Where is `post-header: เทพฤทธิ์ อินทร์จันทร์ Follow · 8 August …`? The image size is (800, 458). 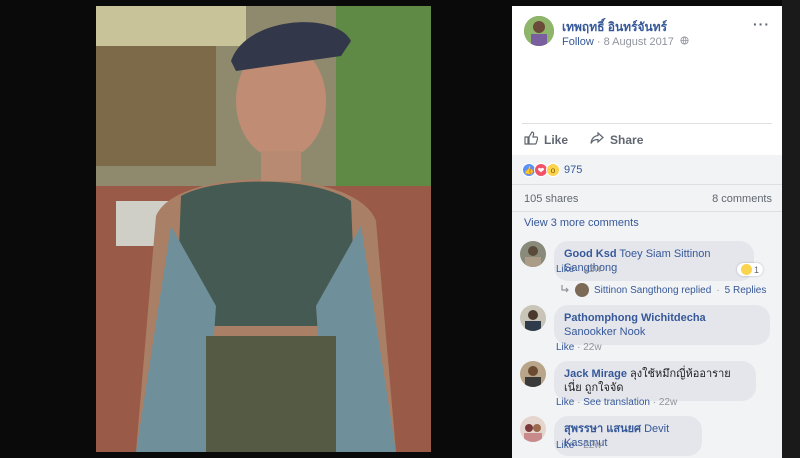
post-header: เทพฤทธิ์ อินทร์จันทร์ Follow · 8 August … is located at coordinates (647, 61).